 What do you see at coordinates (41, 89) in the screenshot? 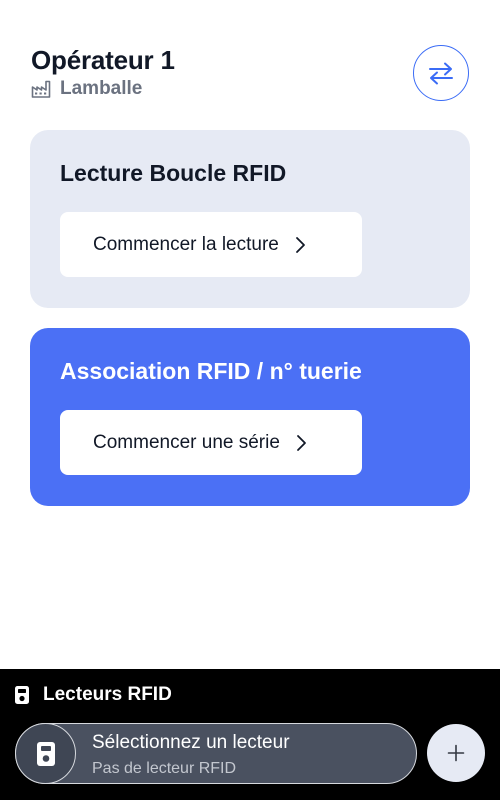
I see `factory-icon` at bounding box center [41, 89].